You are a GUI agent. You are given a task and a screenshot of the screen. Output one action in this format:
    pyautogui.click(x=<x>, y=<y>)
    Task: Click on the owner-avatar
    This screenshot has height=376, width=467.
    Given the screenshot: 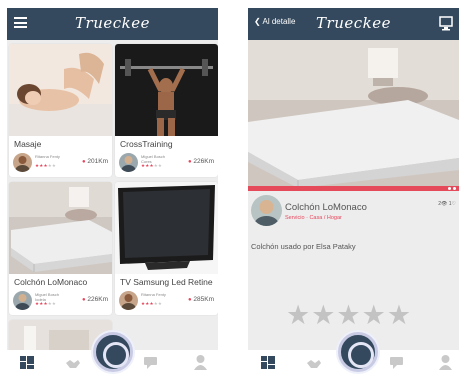 What is the action you would take?
    pyautogui.click(x=266, y=210)
    